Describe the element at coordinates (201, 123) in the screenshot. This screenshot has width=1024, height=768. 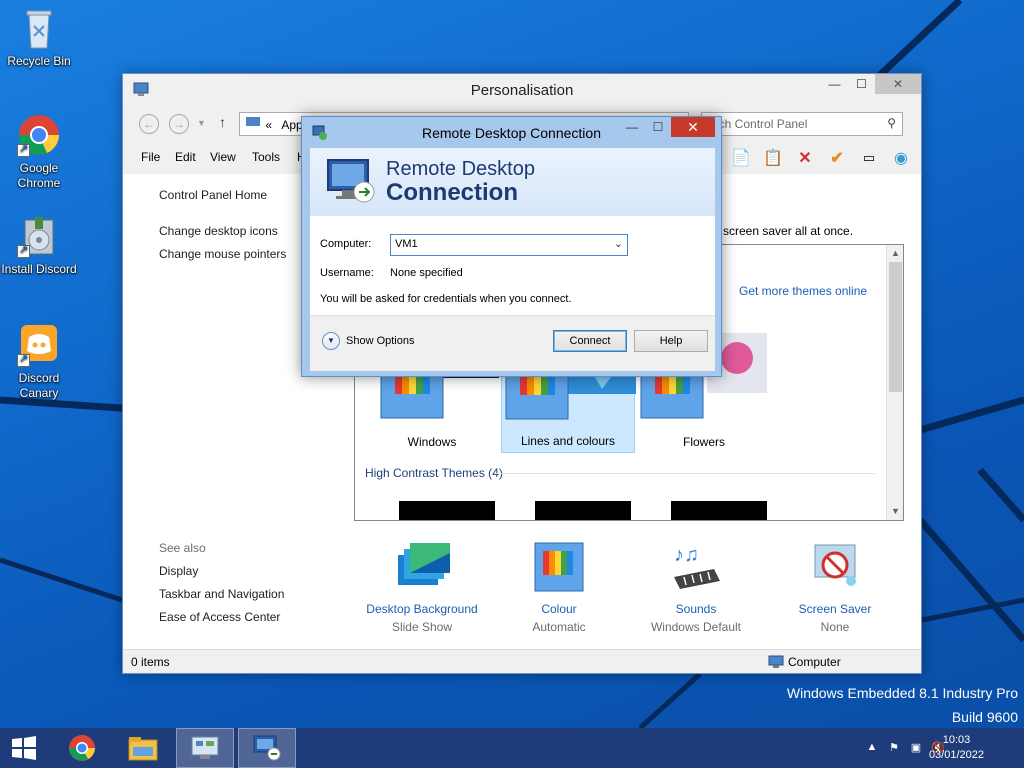
I see `recent-pages-icon: ▼` at that location.